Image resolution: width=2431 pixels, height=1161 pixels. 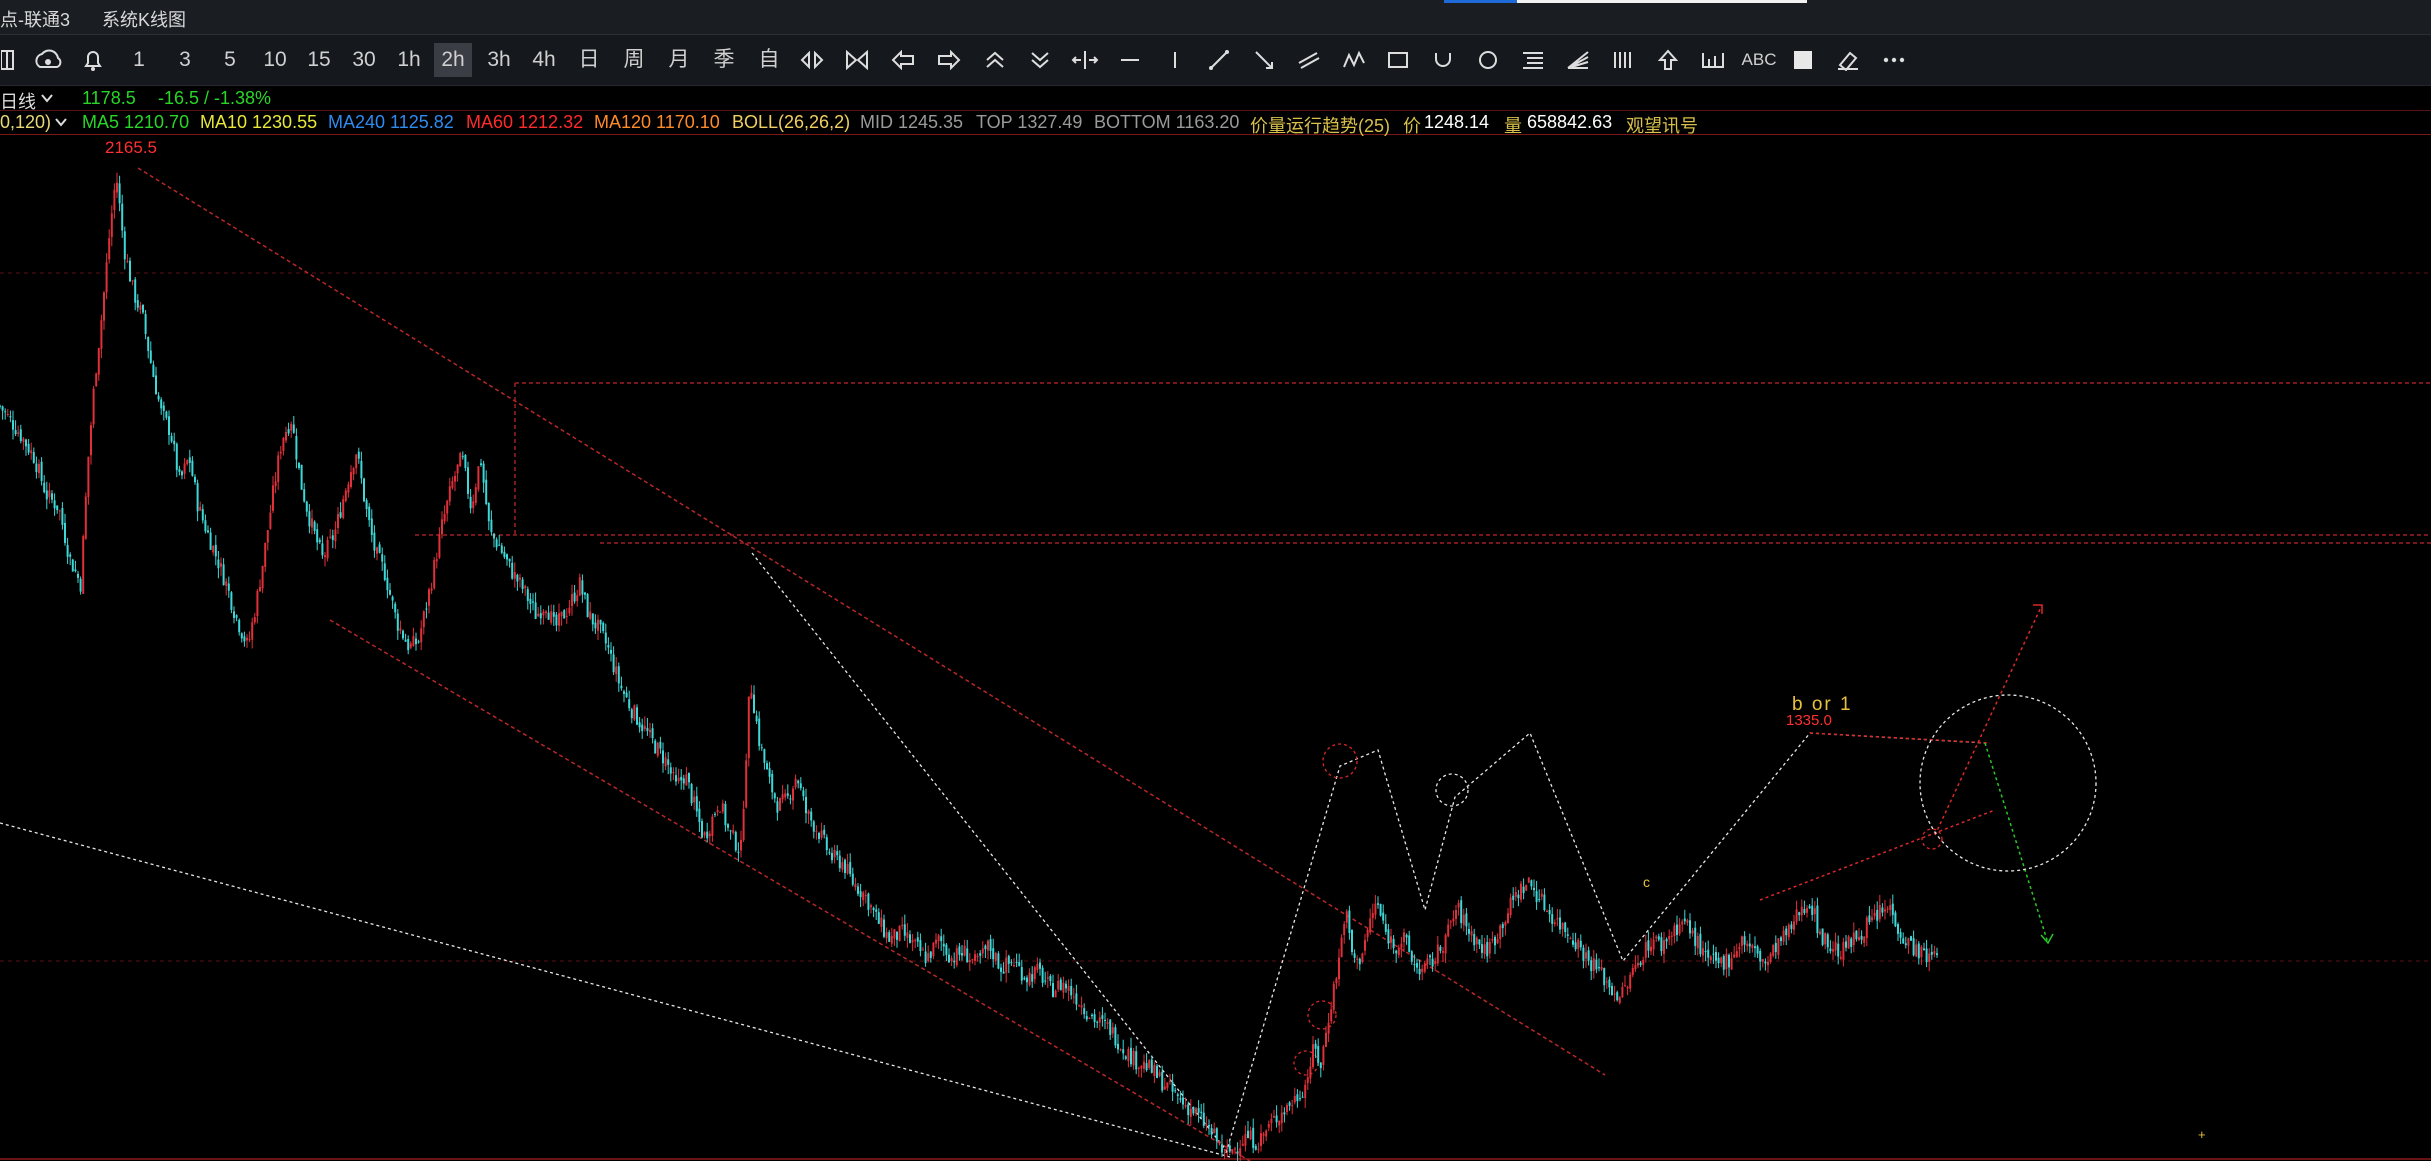 I want to click on ma-params: 0,120), so click(x=25, y=122).